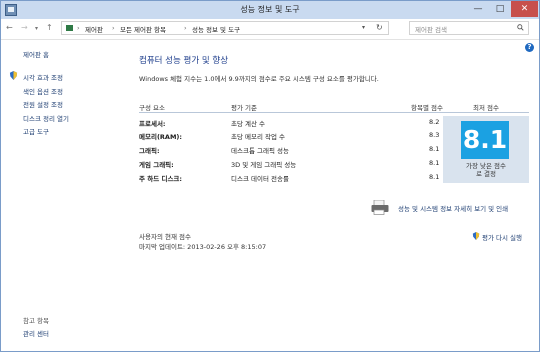  Describe the element at coordinates (431, 30) in the screenshot. I see `search-placeholder: 제어판 검색` at that location.